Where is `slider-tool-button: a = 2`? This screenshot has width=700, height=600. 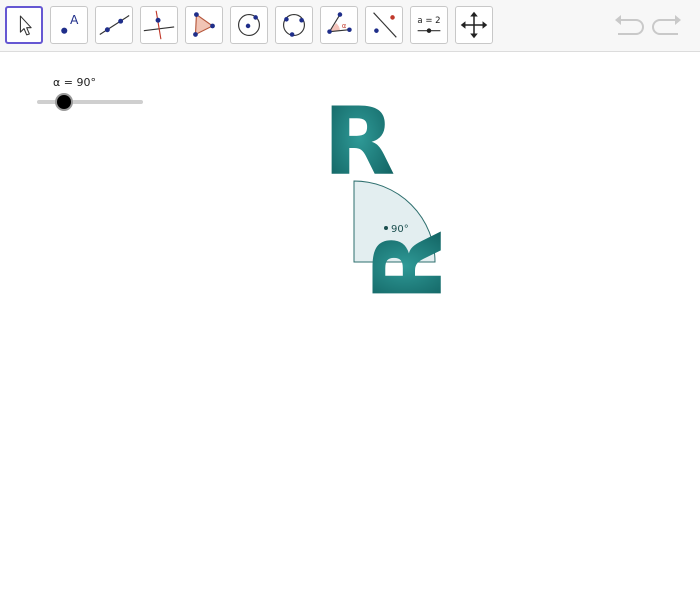
slider-tool-button: a = 2 is located at coordinates (429, 25).